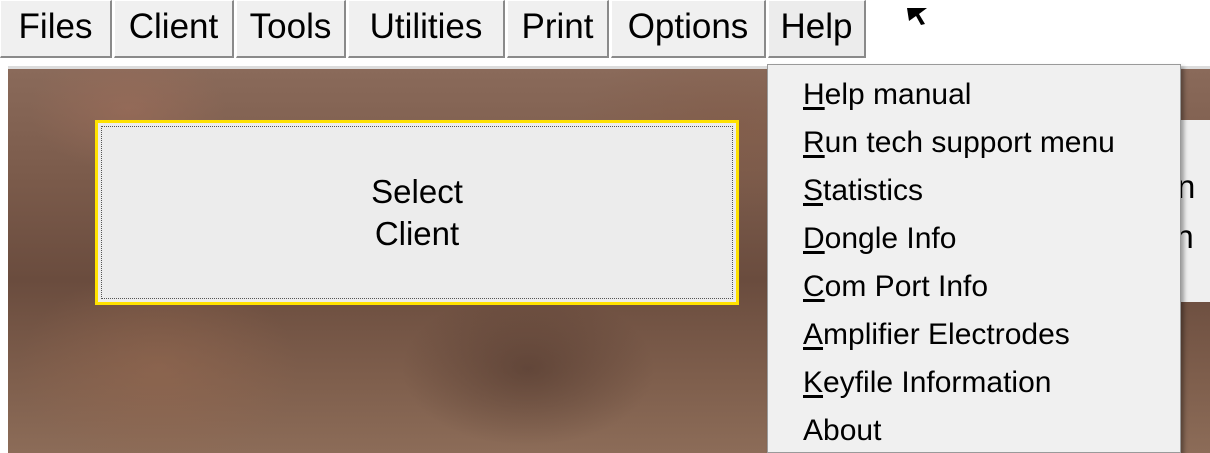  Describe the element at coordinates (890, 238) in the screenshot. I see `menu-item-label: ongle Info` at that location.